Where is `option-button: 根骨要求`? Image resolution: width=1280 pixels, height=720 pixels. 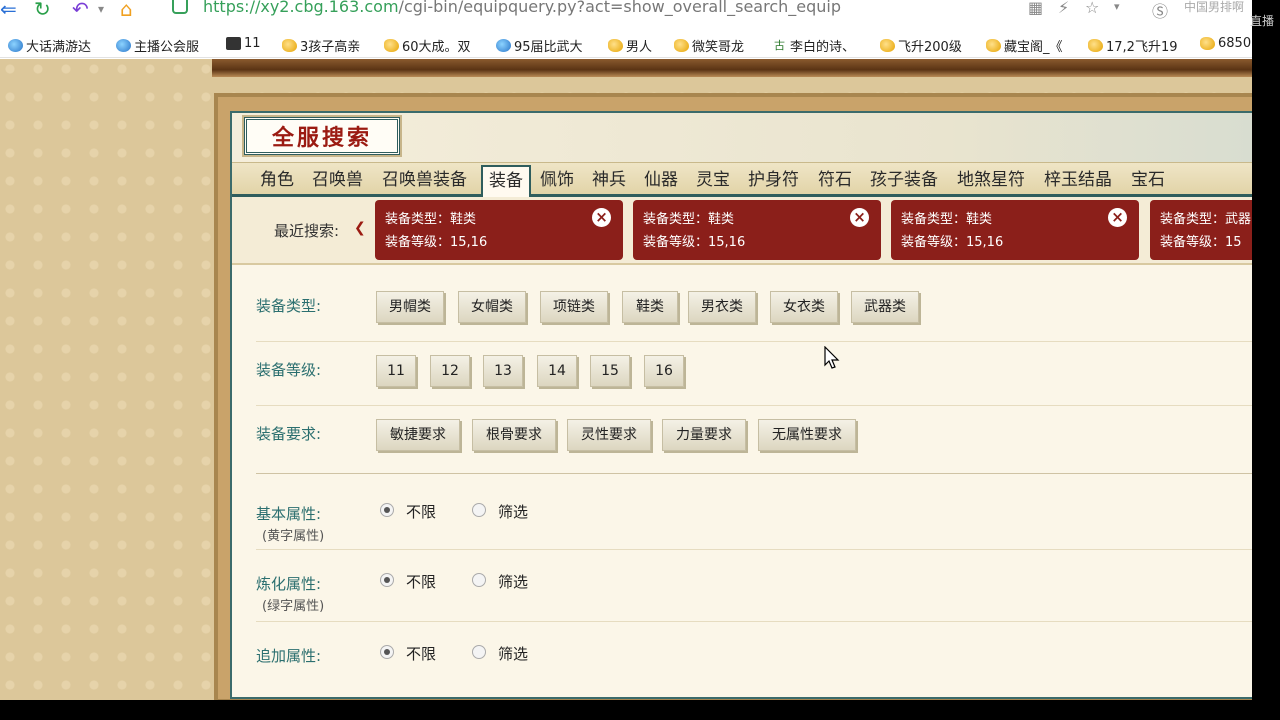 option-button: 根骨要求 is located at coordinates (514, 435).